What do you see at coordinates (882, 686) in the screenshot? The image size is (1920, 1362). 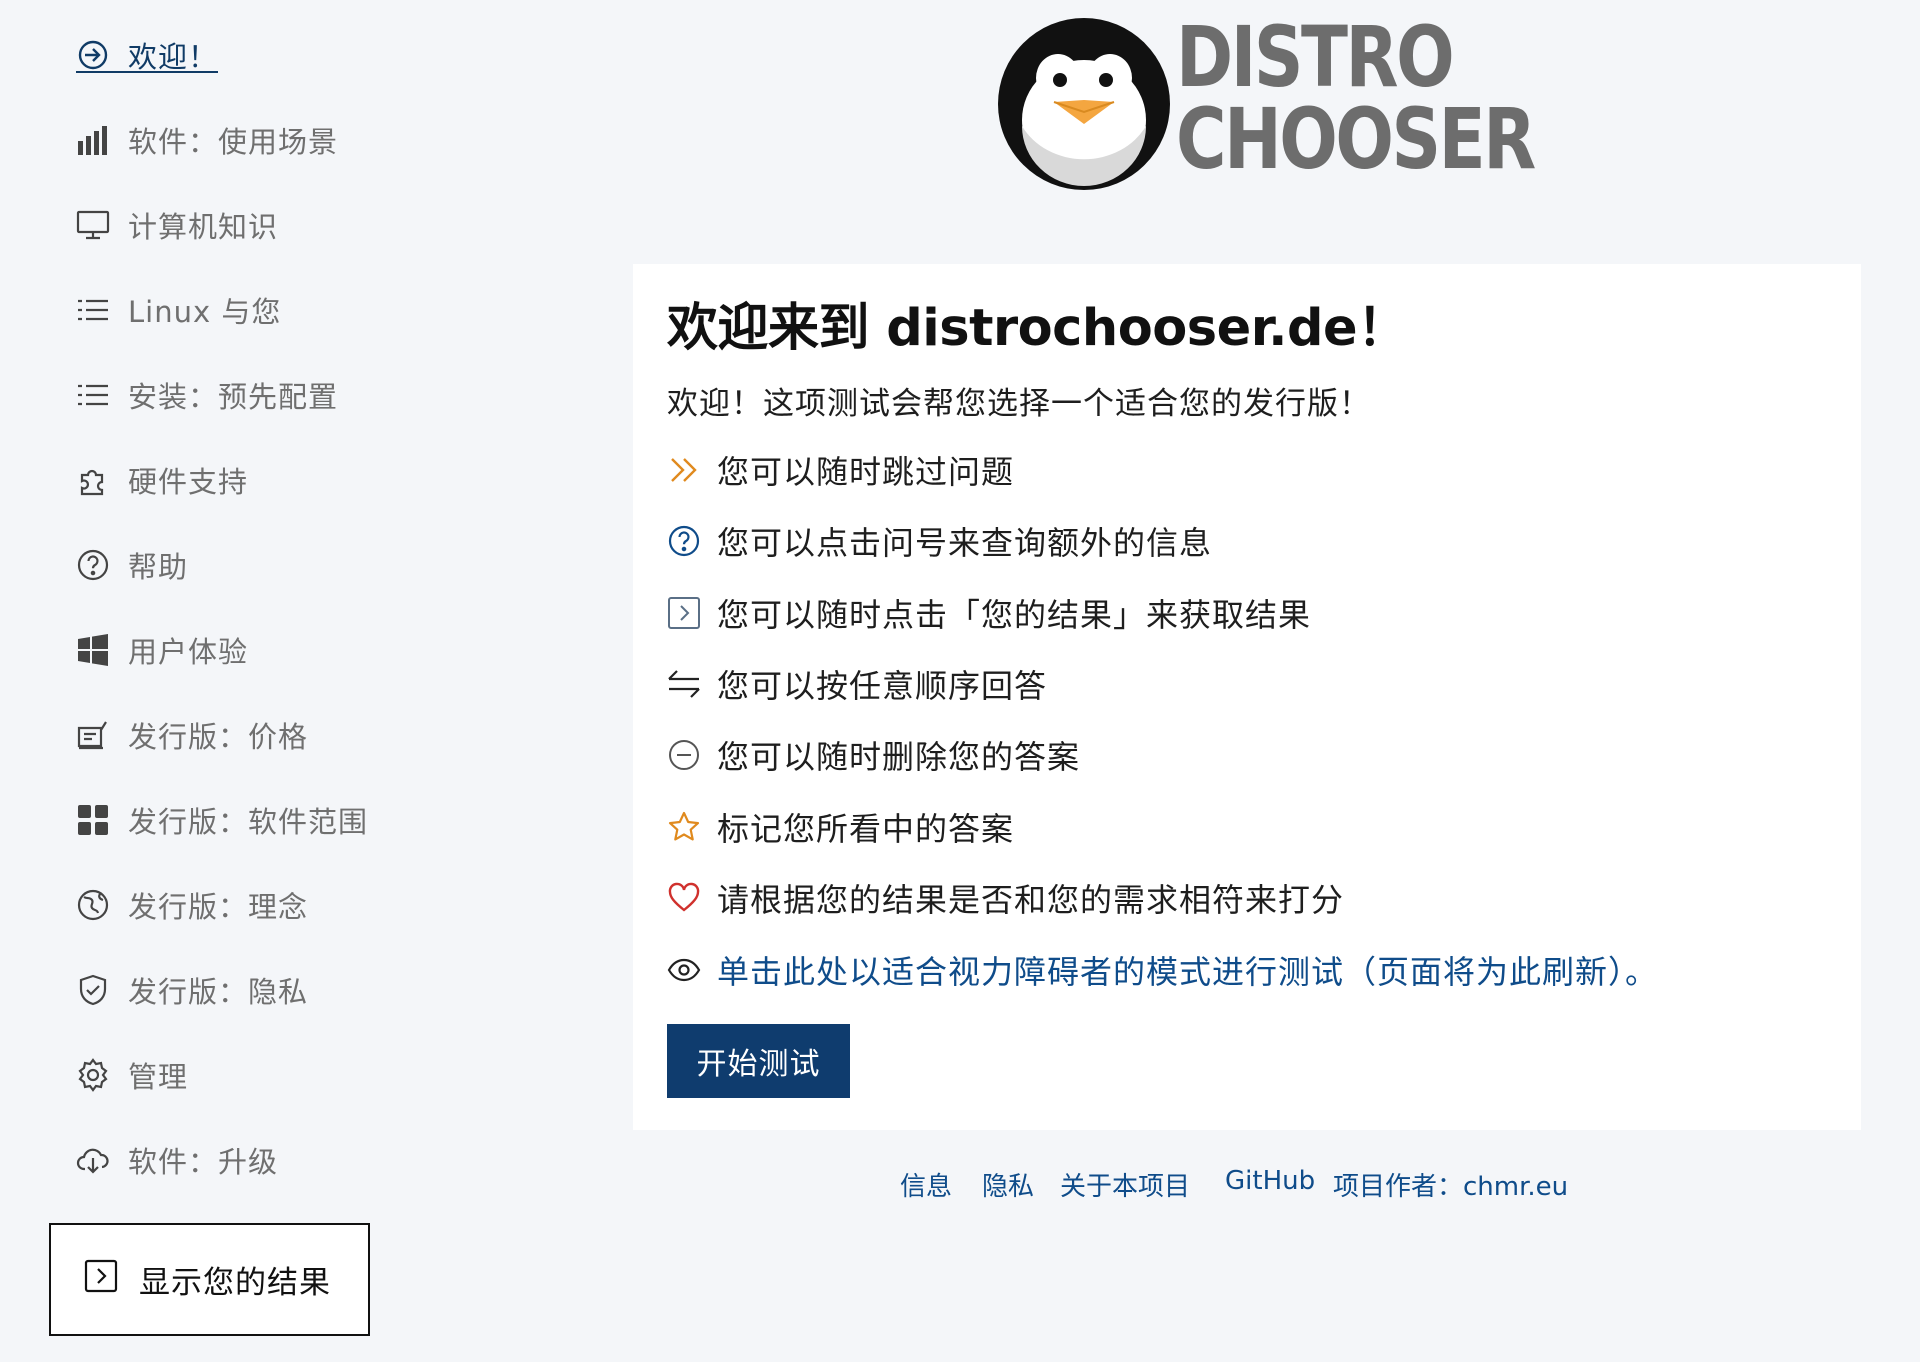 I see `feature-text: 您可以按任意顺序回答` at bounding box center [882, 686].